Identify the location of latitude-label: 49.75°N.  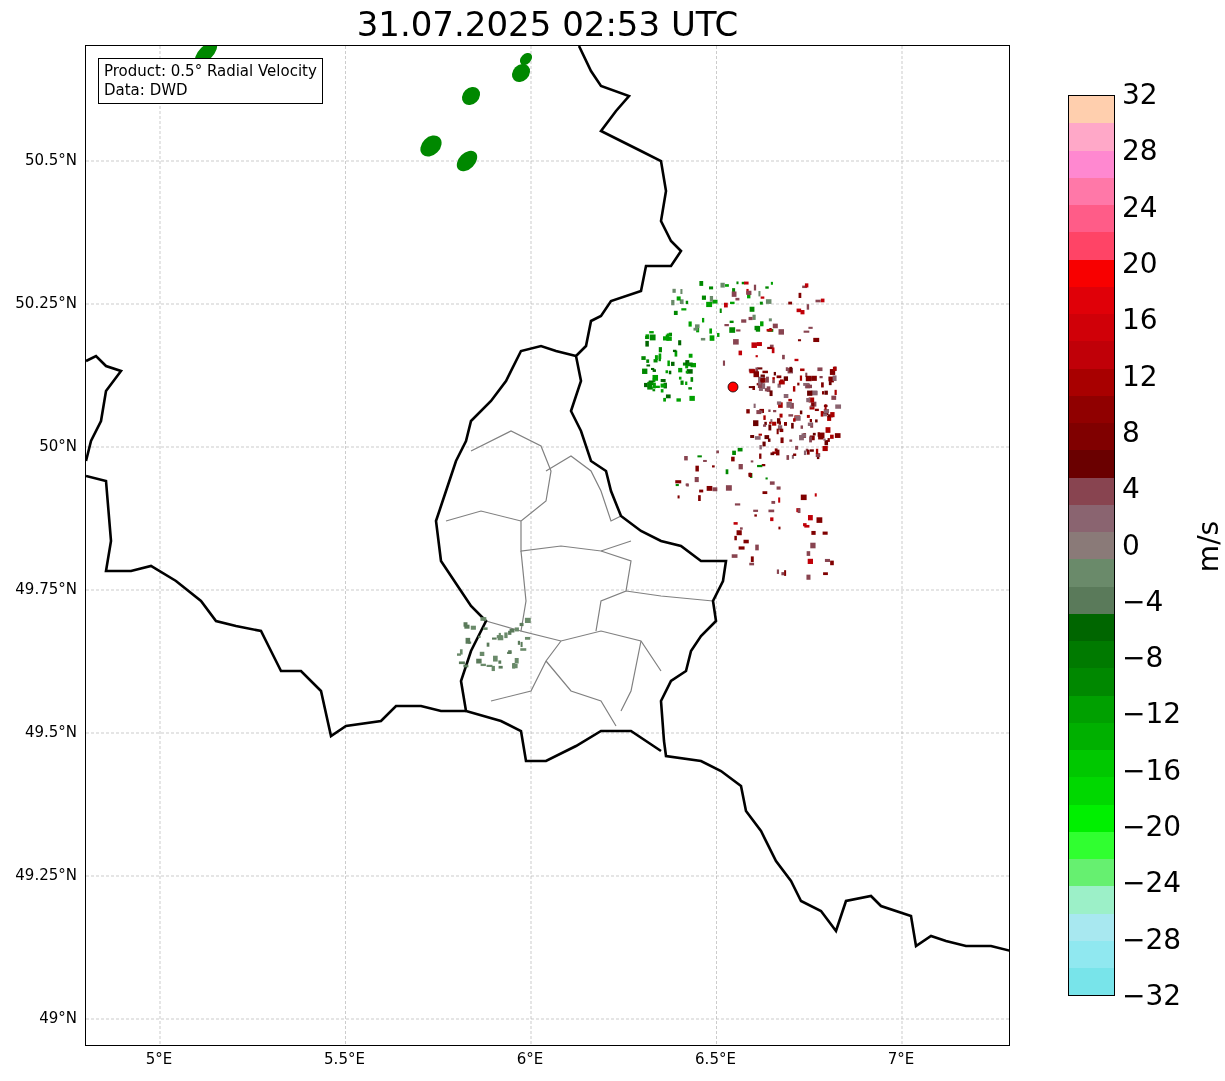
(46, 589).